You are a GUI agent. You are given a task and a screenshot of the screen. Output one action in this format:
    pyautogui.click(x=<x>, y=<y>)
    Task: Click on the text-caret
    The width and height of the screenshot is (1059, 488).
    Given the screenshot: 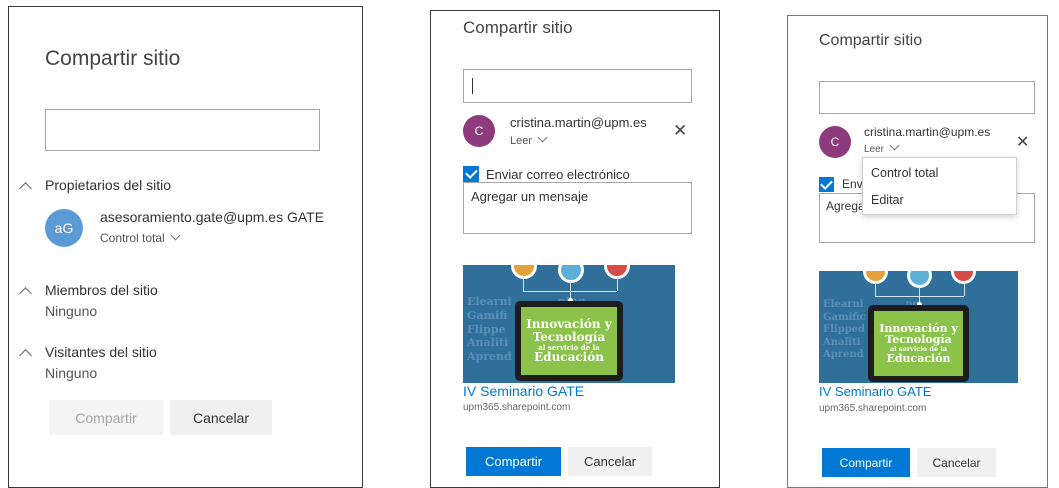 What is the action you would take?
    pyautogui.click(x=472, y=86)
    